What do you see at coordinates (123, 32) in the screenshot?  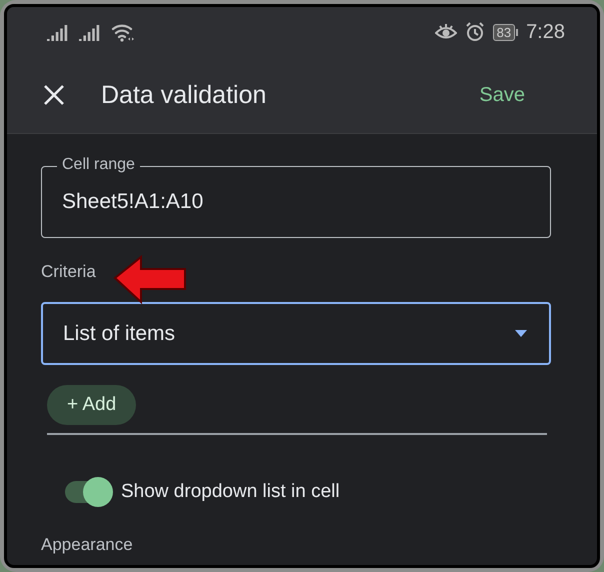 I see `wifi-icon` at bounding box center [123, 32].